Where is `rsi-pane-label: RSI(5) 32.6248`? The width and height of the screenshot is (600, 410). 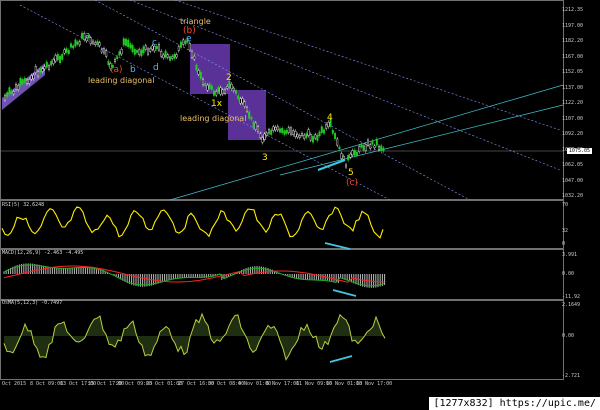 rsi-pane-label: RSI(5) 32.6248 is located at coordinates (23, 205).